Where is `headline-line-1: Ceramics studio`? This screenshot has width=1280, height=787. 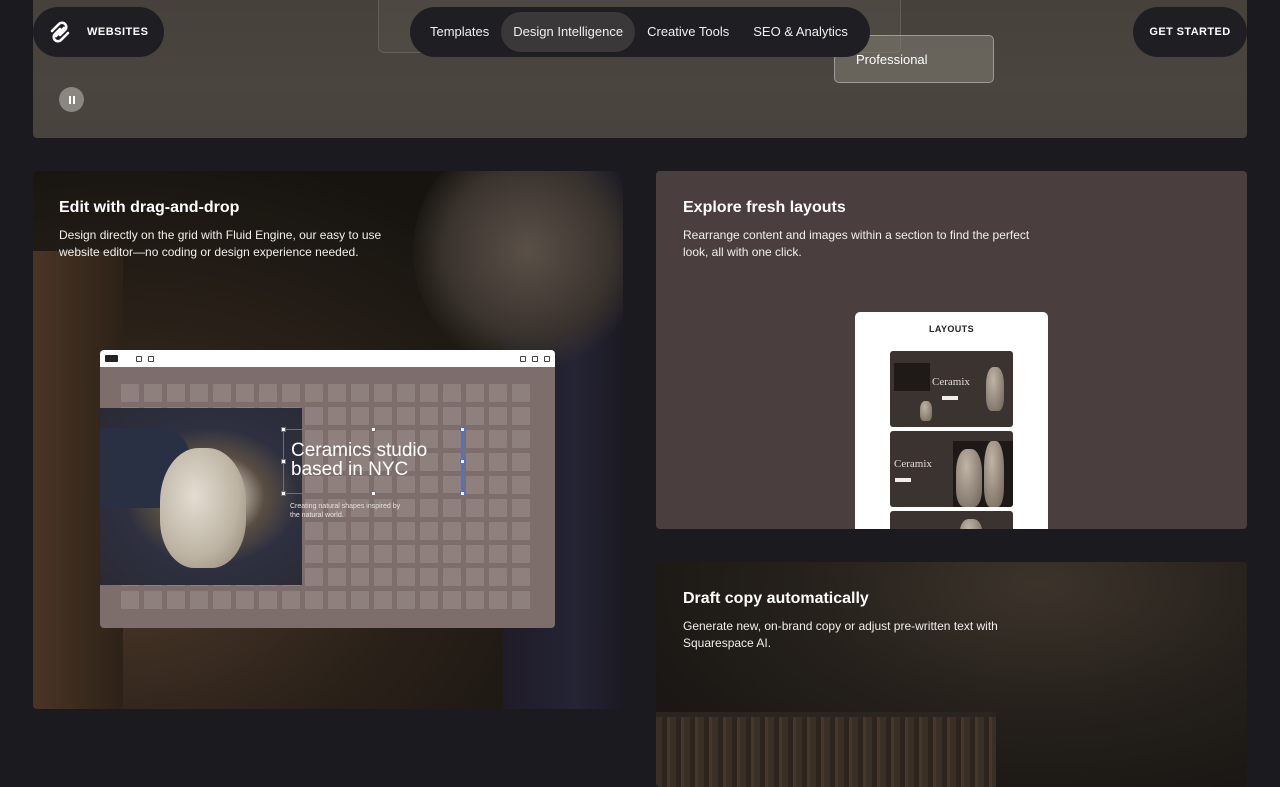 headline-line-1: Ceramics studio is located at coordinates (359, 450).